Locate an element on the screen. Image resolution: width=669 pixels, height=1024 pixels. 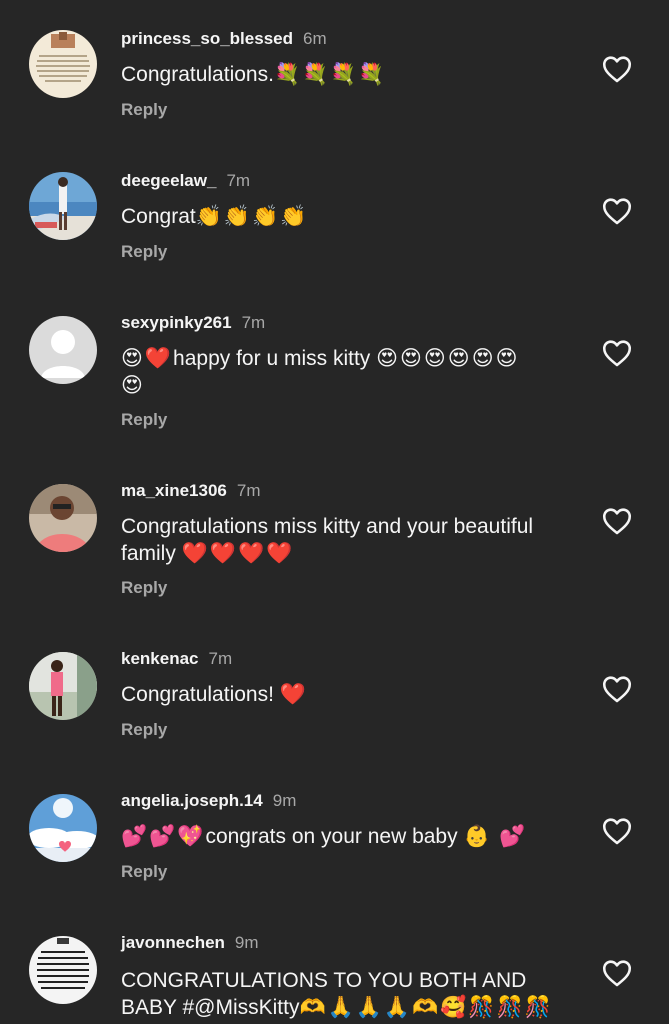
emoji-red-heart-icon: ❤️❤️❤️❤️ is located at coordinates (238, 553).